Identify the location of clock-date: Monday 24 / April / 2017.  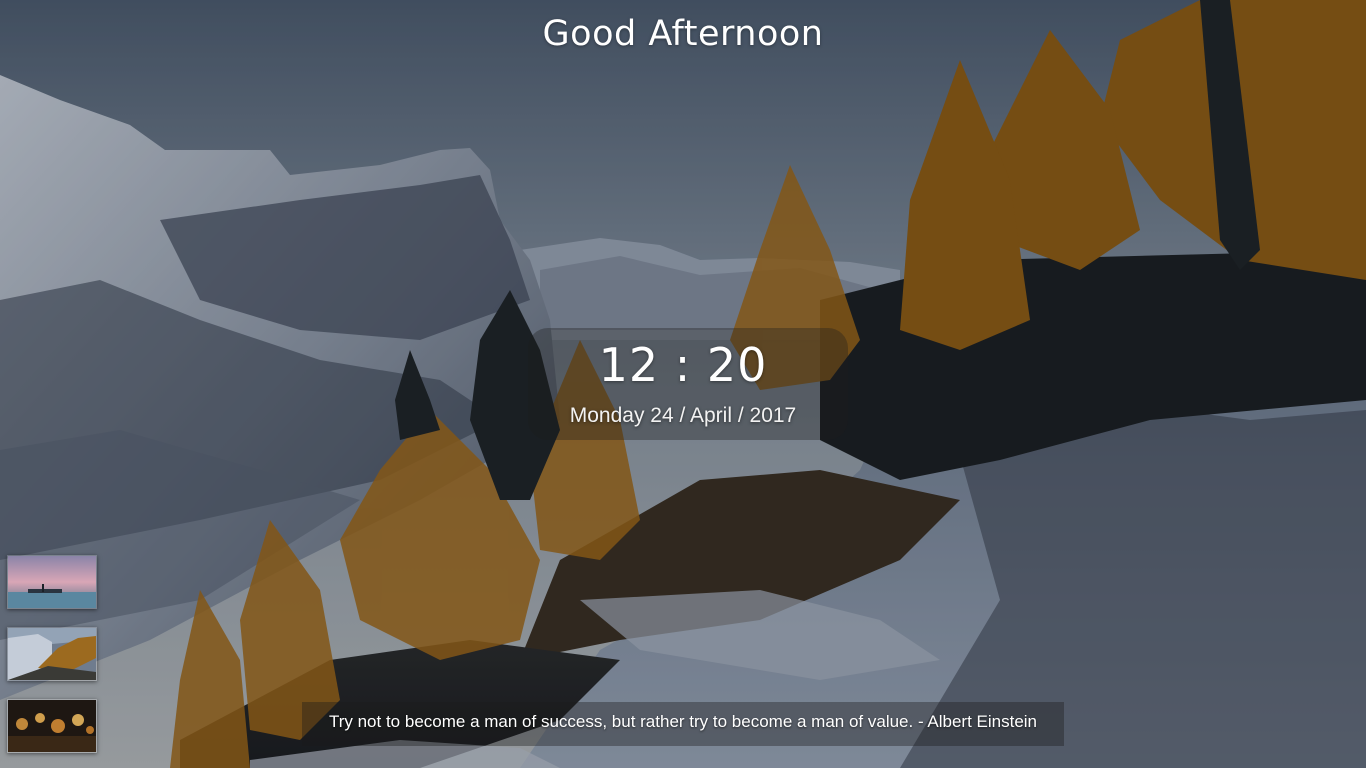
(683, 415).